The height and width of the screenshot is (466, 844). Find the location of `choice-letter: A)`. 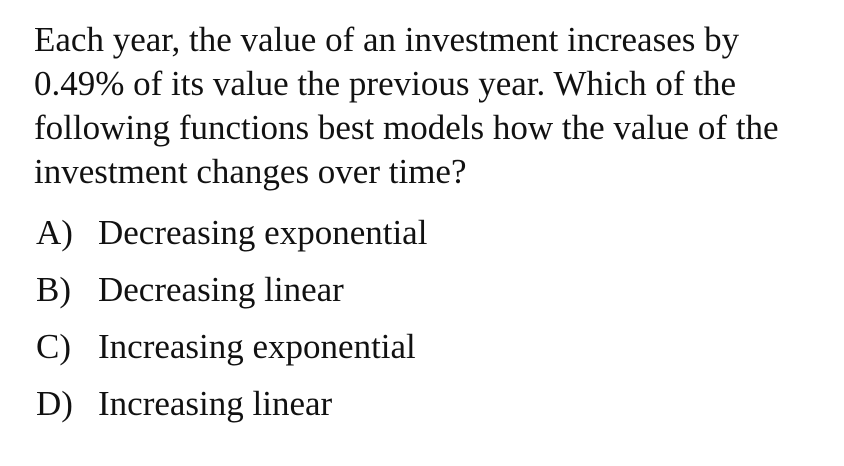

choice-letter: A) is located at coordinates (54, 232).